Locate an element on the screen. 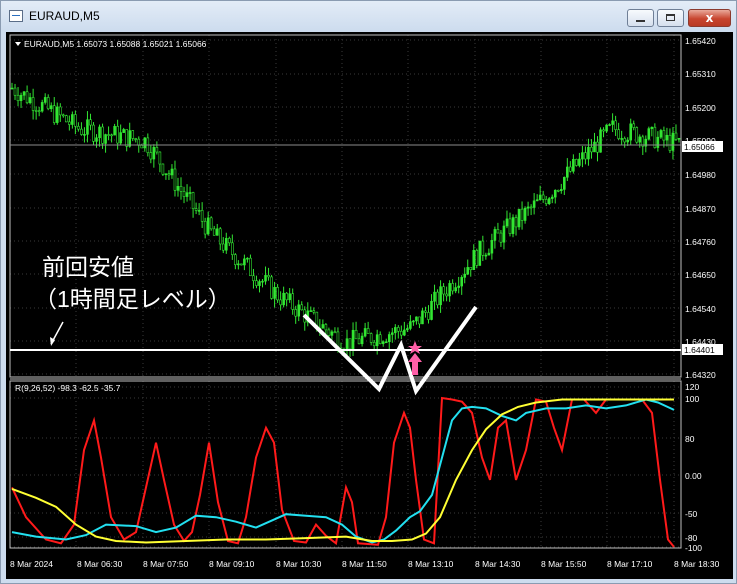  time-label: 8 Mar 07:50 is located at coordinates (166, 564).